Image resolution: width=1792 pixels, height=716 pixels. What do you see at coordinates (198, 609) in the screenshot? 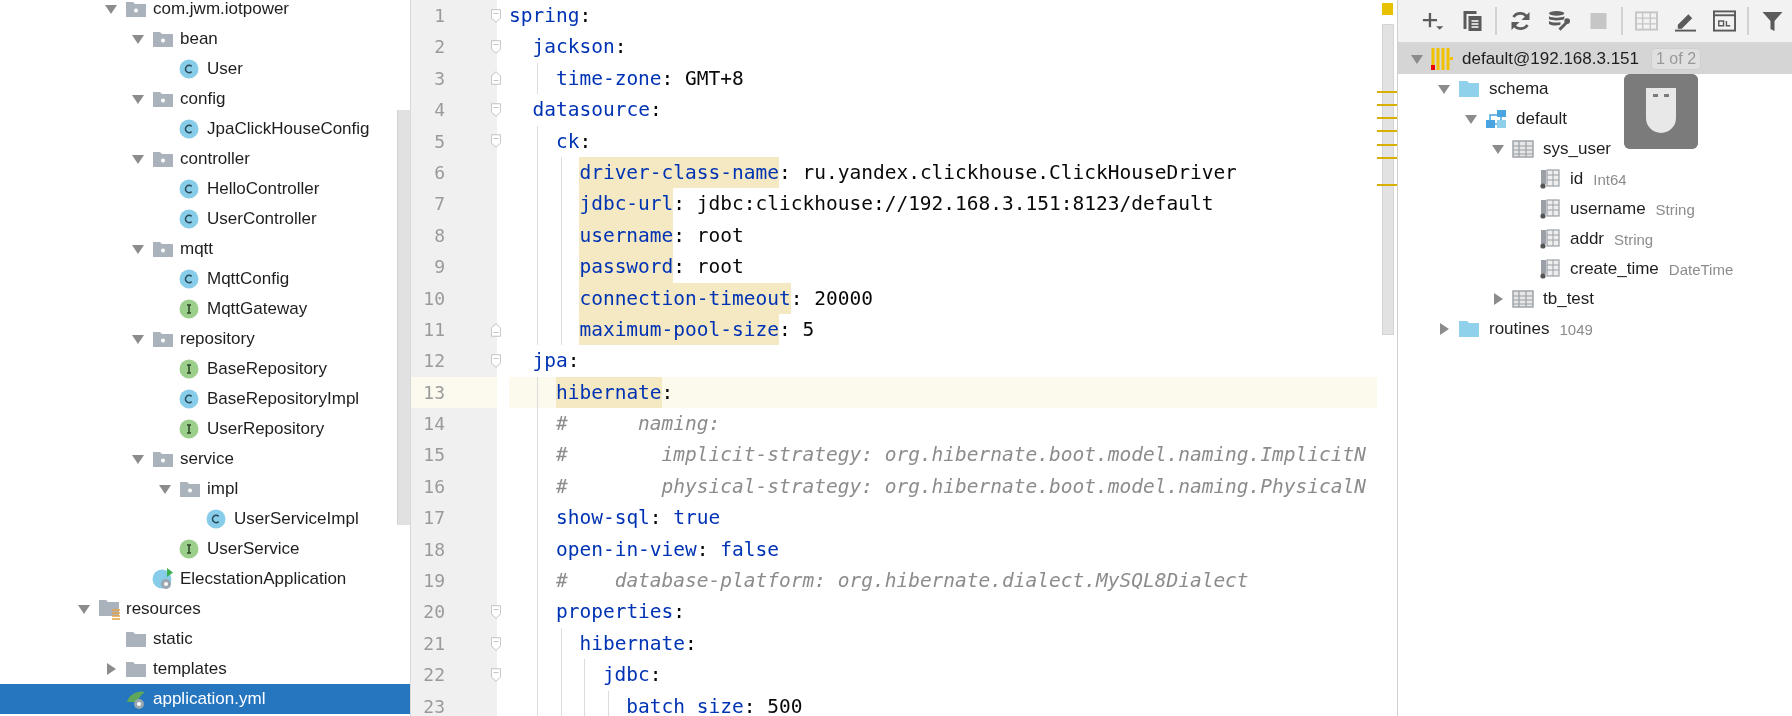
I see `tree-item: resources` at bounding box center [198, 609].